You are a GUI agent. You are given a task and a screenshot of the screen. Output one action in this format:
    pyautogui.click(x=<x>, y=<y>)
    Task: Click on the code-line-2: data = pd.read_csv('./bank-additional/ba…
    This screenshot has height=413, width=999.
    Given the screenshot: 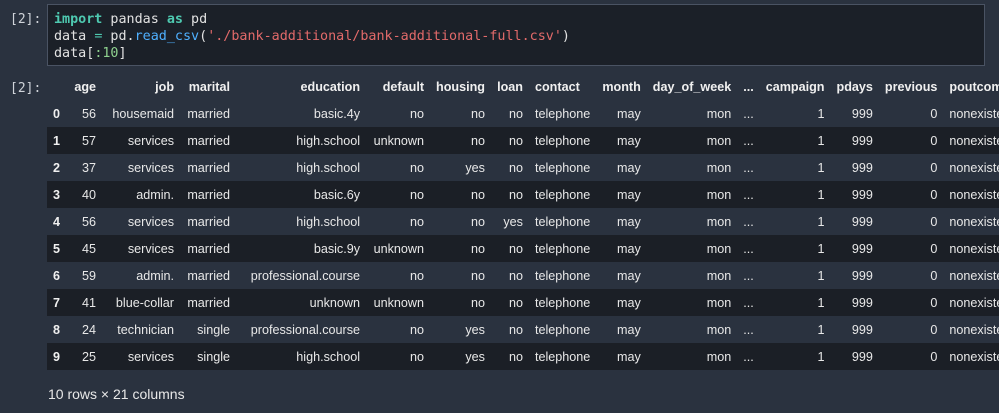 What is the action you would take?
    pyautogui.click(x=312, y=36)
    